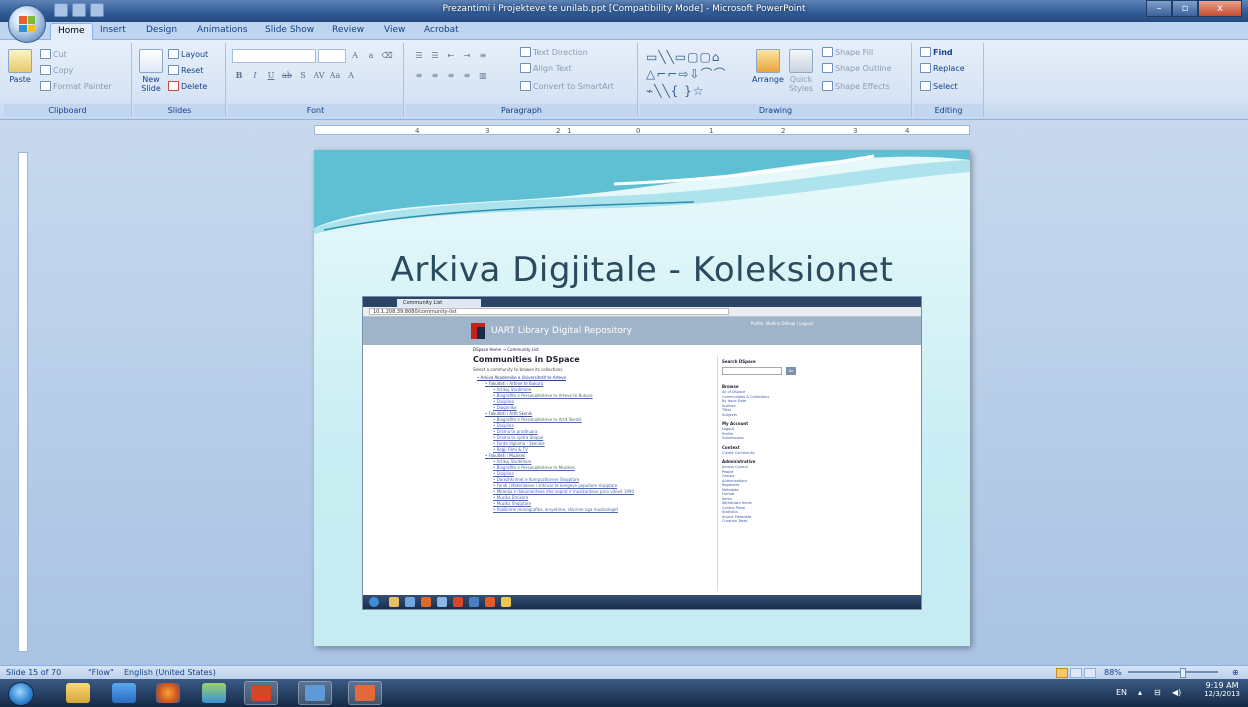 The image size is (1248, 707). I want to click on columns-icon: ▥, so click(483, 75).